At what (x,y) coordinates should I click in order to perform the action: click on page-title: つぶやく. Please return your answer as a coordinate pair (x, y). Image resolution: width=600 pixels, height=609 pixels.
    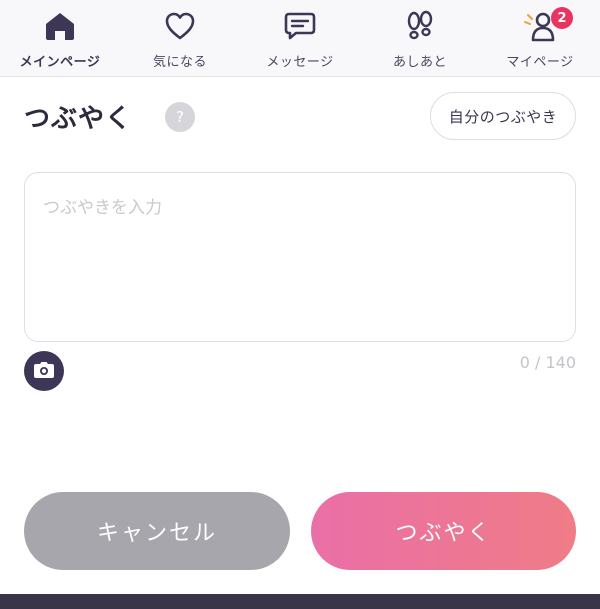
    Looking at the image, I should click on (78, 119).